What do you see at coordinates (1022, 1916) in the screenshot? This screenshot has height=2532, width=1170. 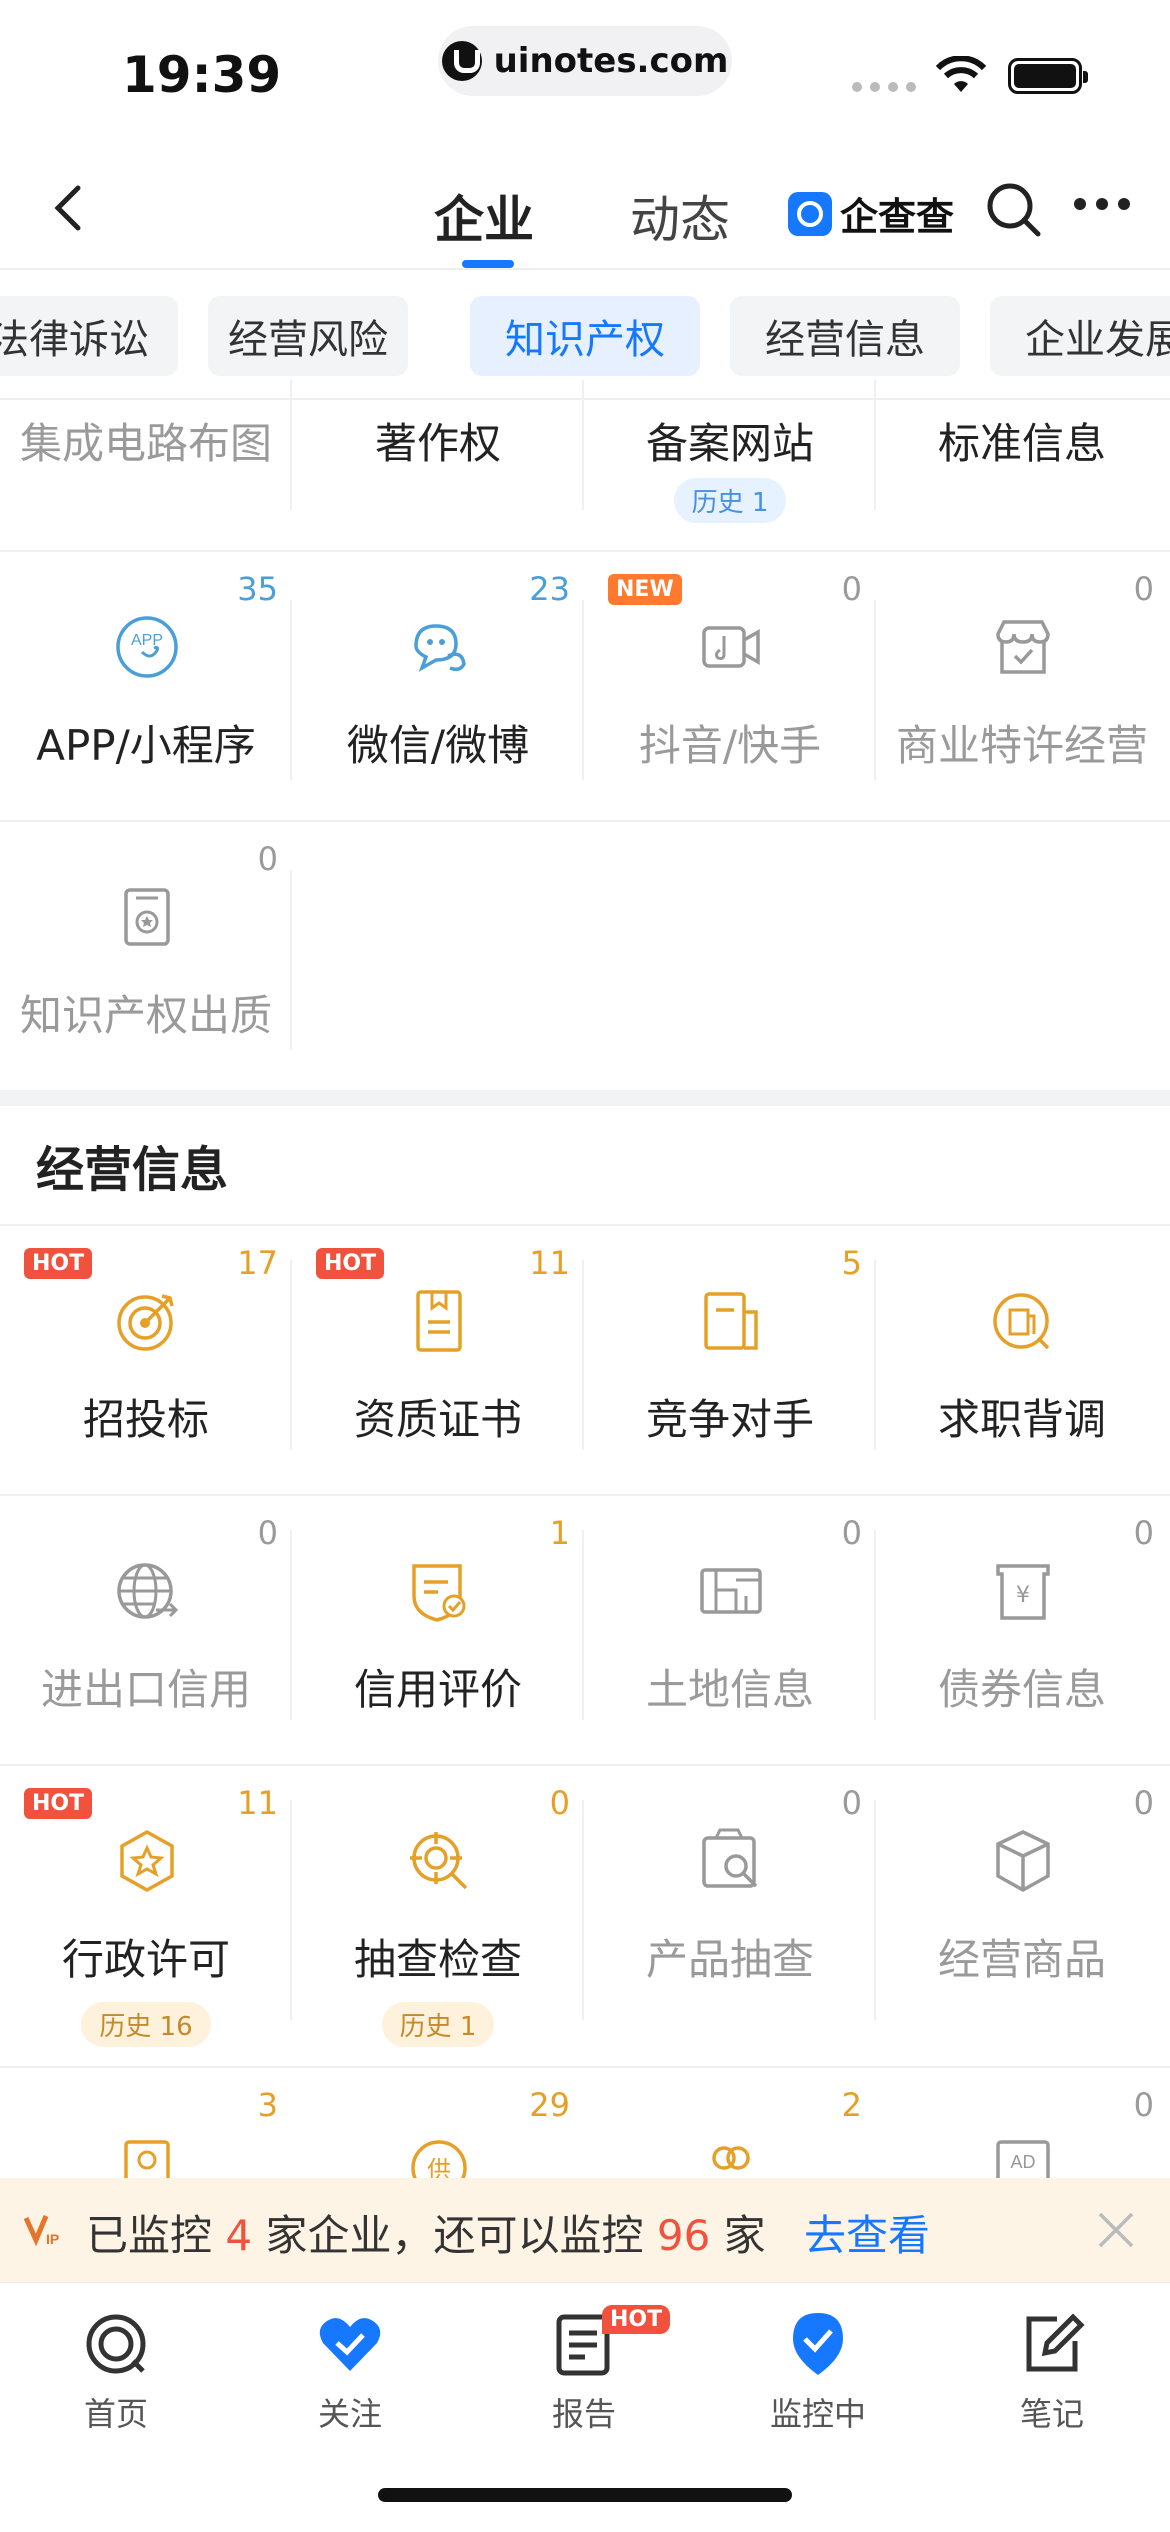 I see `grid-item-goods: 0 经营商品` at bounding box center [1022, 1916].